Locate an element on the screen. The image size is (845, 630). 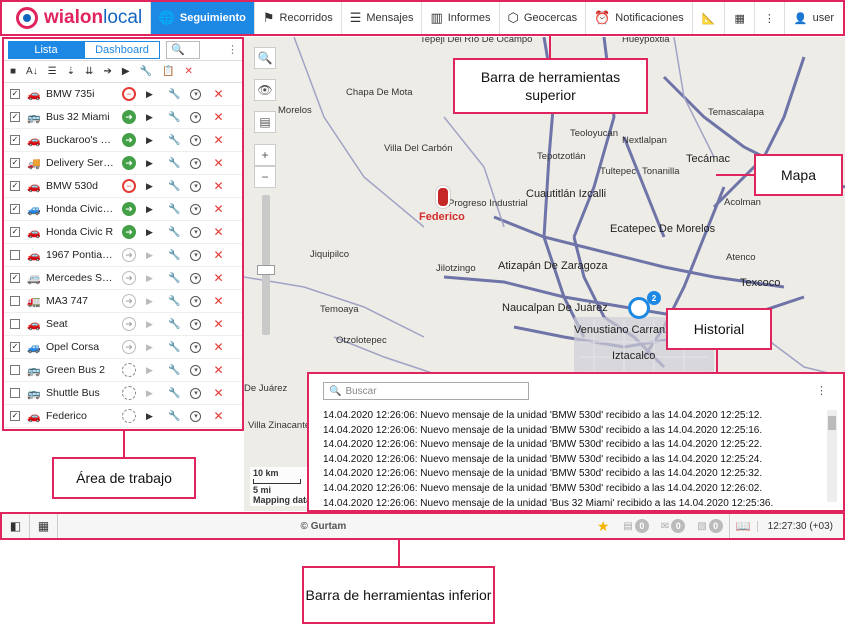
zoom-slider-handle is located at coordinates (266, 270).